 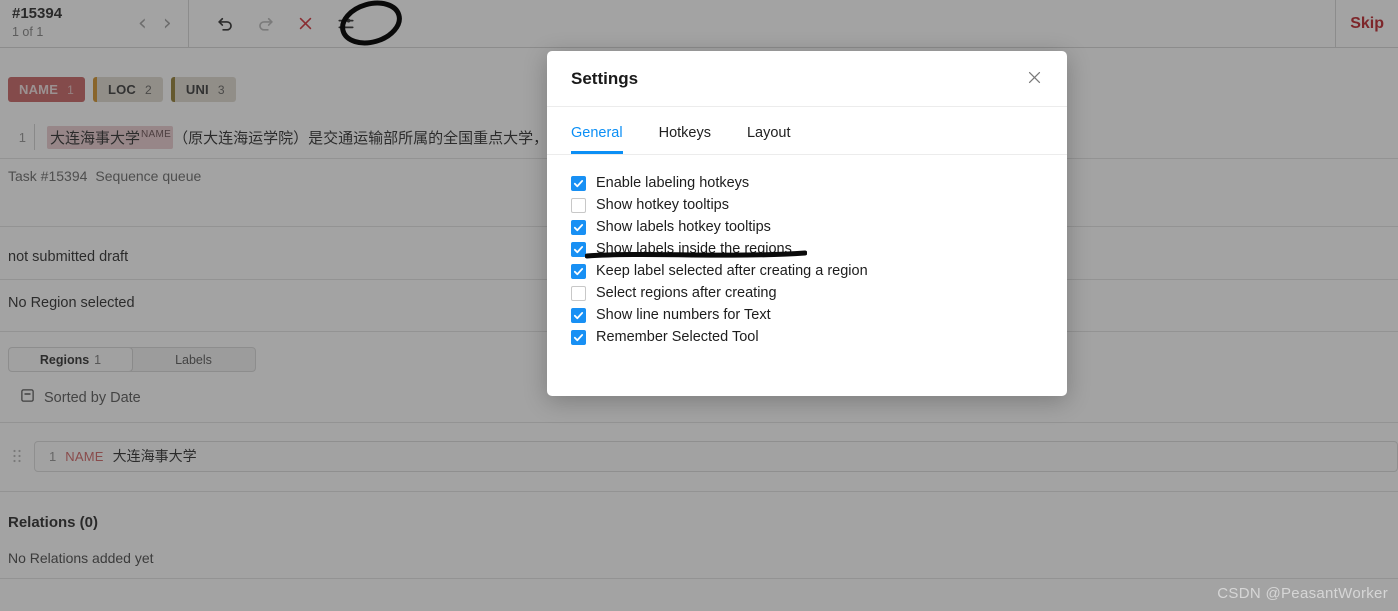 I want to click on tab-layout: Layout, so click(x=769, y=139).